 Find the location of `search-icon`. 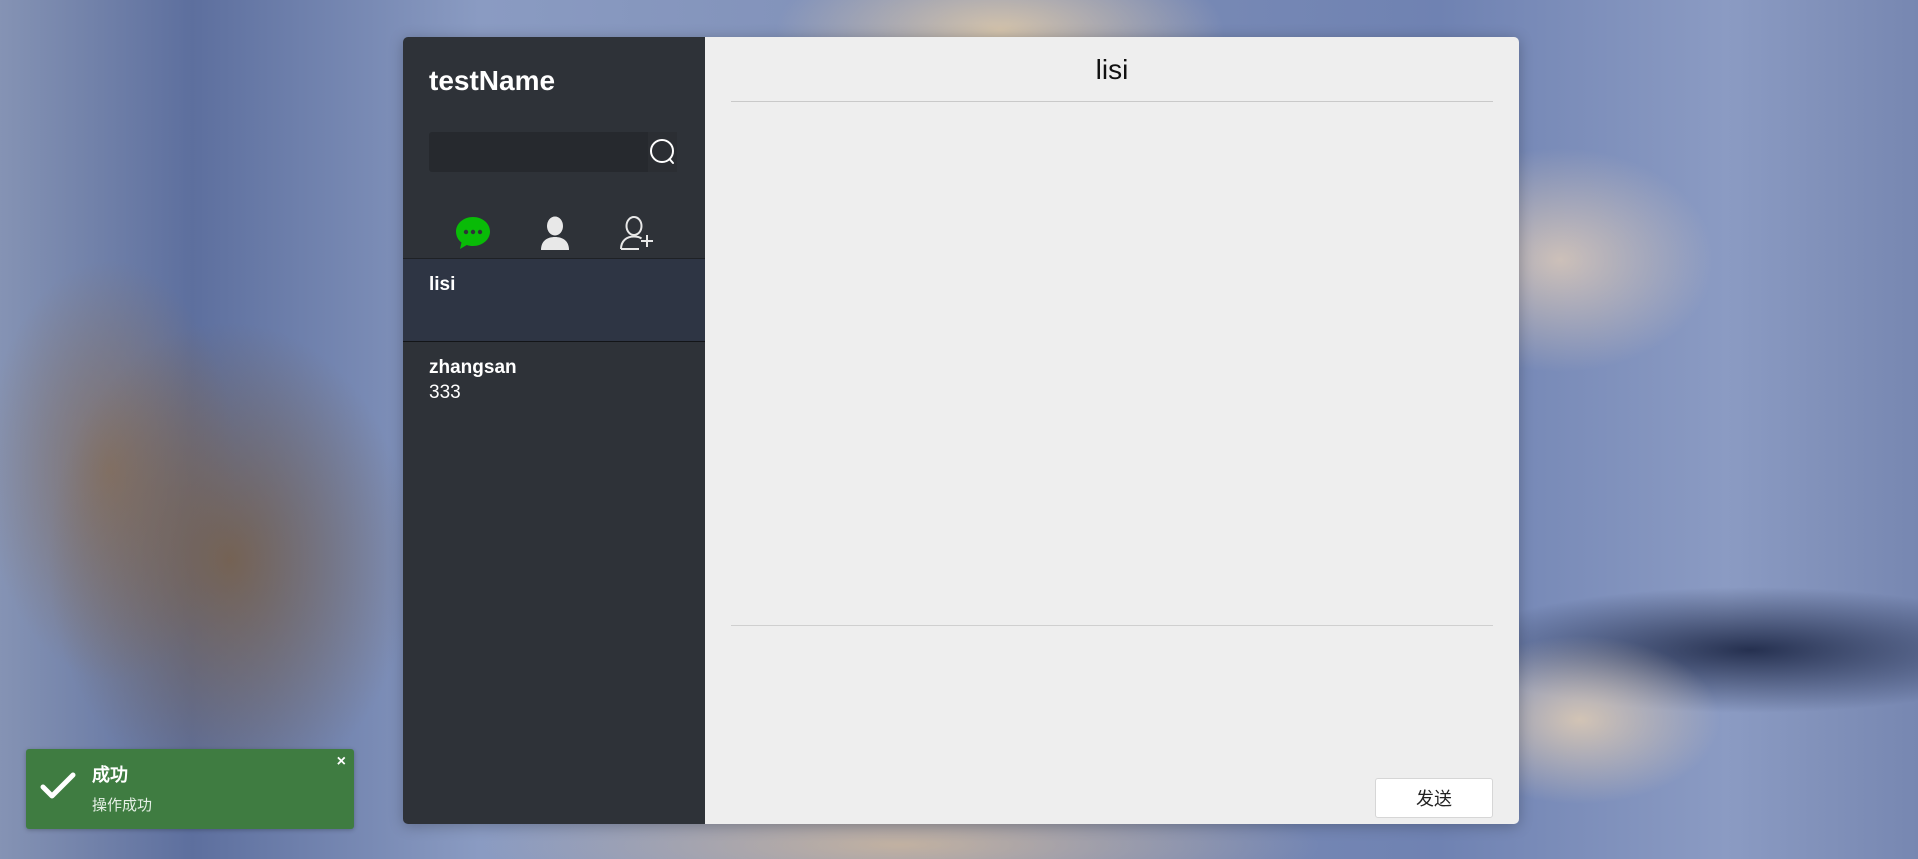

search-icon is located at coordinates (661, 151).